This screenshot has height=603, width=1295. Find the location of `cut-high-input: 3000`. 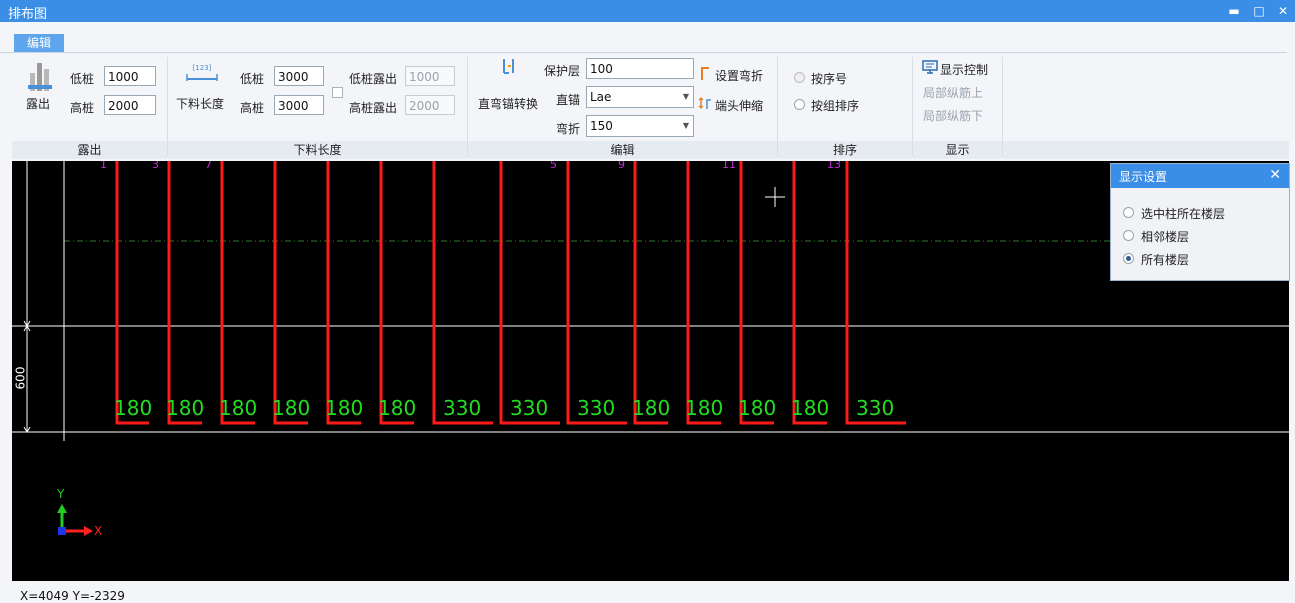

cut-high-input: 3000 is located at coordinates (299, 105).